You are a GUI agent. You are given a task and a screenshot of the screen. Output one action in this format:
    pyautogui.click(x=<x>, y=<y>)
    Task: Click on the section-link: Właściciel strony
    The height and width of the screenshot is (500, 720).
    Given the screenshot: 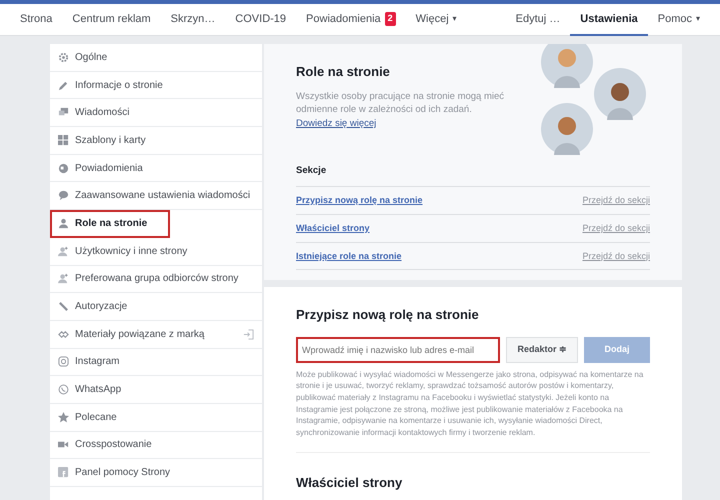 What is the action you would take?
    pyautogui.click(x=333, y=229)
    